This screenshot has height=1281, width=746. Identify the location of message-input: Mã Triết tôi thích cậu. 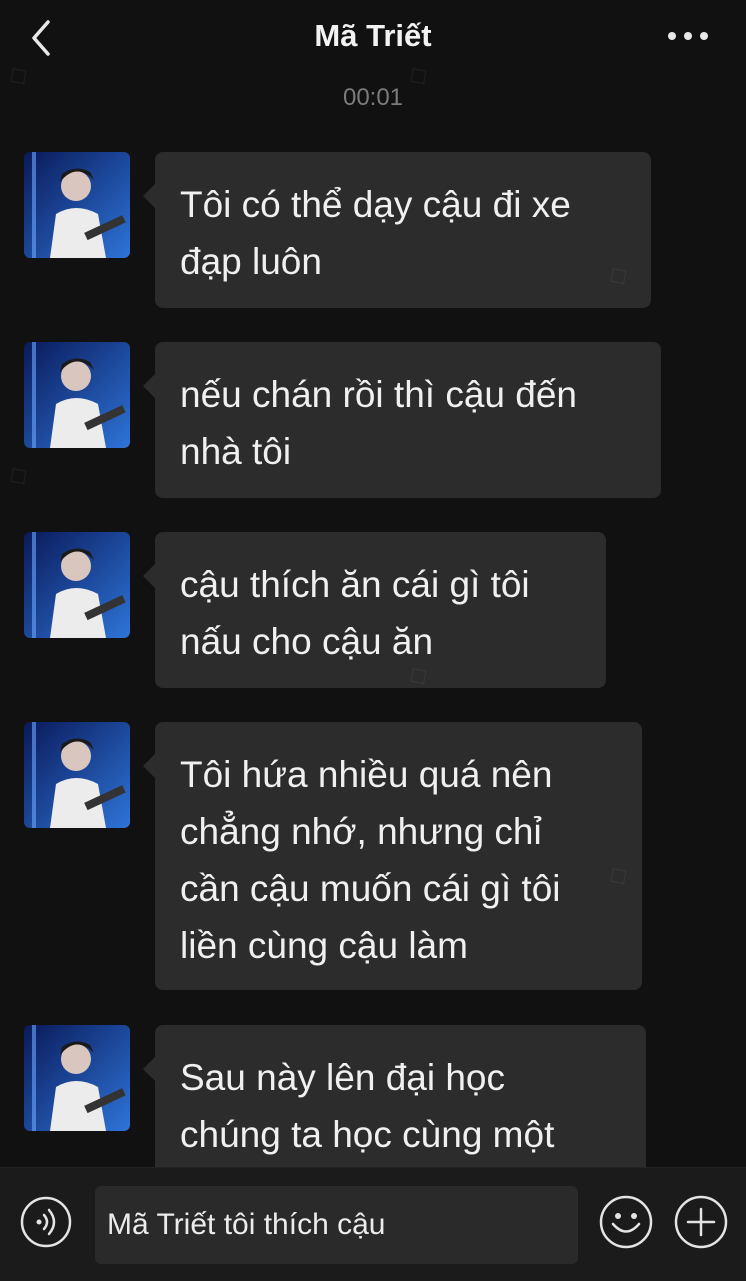
(336, 1225).